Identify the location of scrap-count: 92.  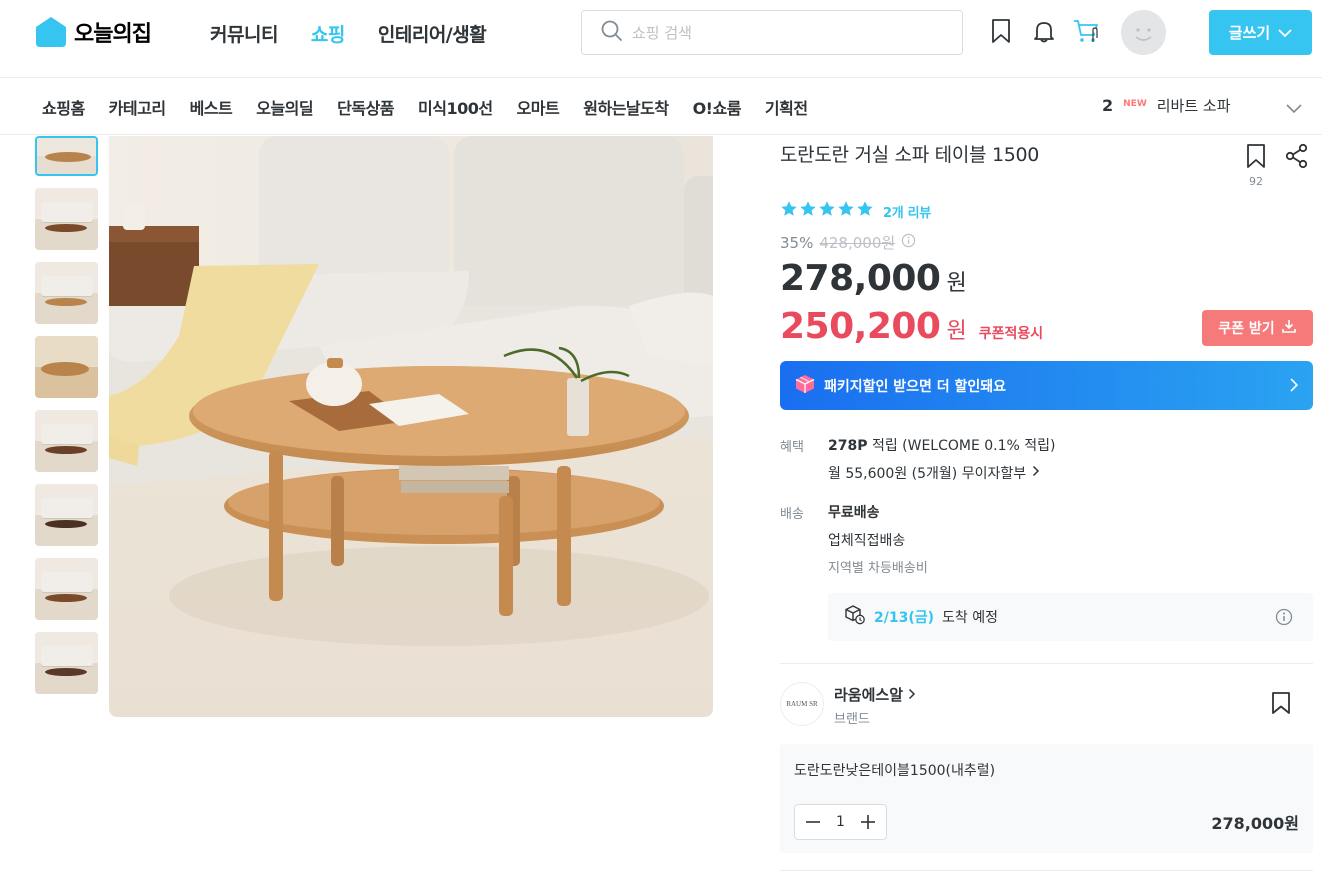
(1256, 181).